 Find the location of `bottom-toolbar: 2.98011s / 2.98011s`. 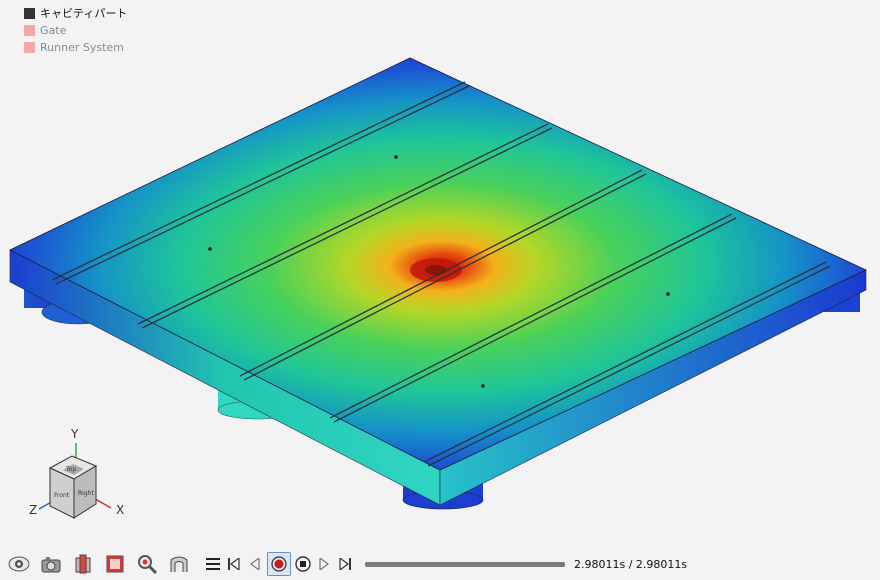

bottom-toolbar: 2.98011s / 2.98011s is located at coordinates (440, 564).